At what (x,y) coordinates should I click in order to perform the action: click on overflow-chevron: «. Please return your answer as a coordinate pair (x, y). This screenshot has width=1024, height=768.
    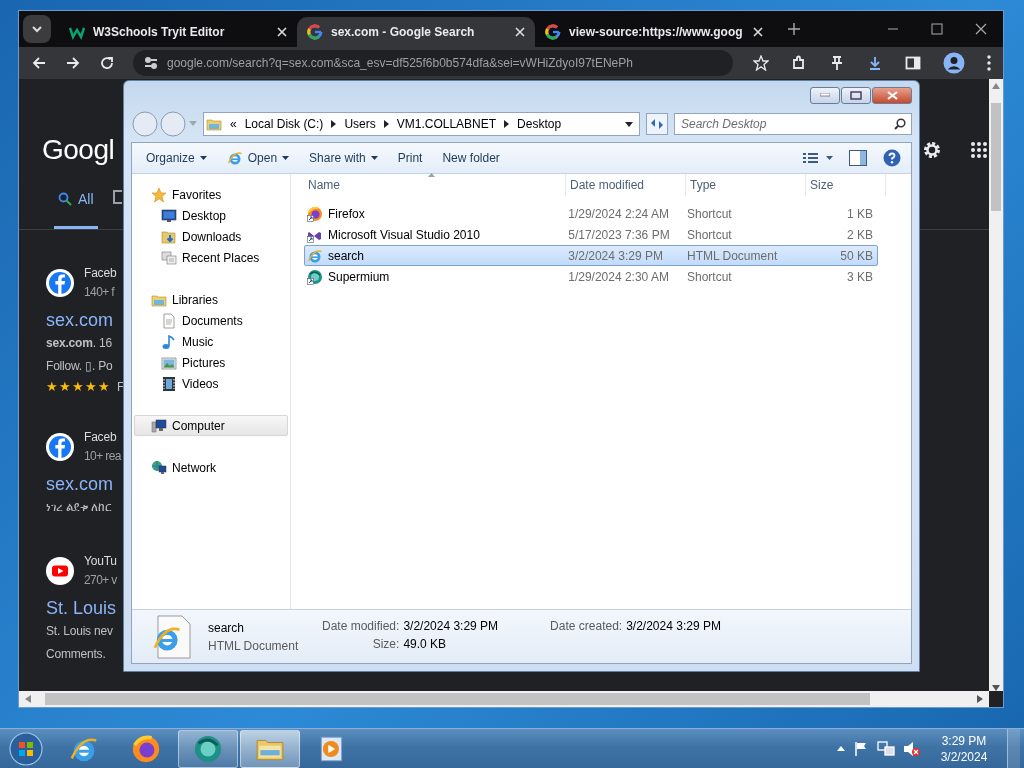
    Looking at the image, I should click on (233, 124).